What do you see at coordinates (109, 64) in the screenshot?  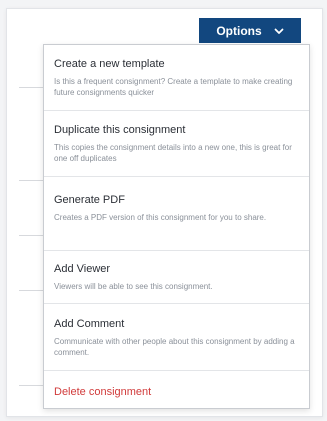 I see `menu-item-title: Create a new template` at bounding box center [109, 64].